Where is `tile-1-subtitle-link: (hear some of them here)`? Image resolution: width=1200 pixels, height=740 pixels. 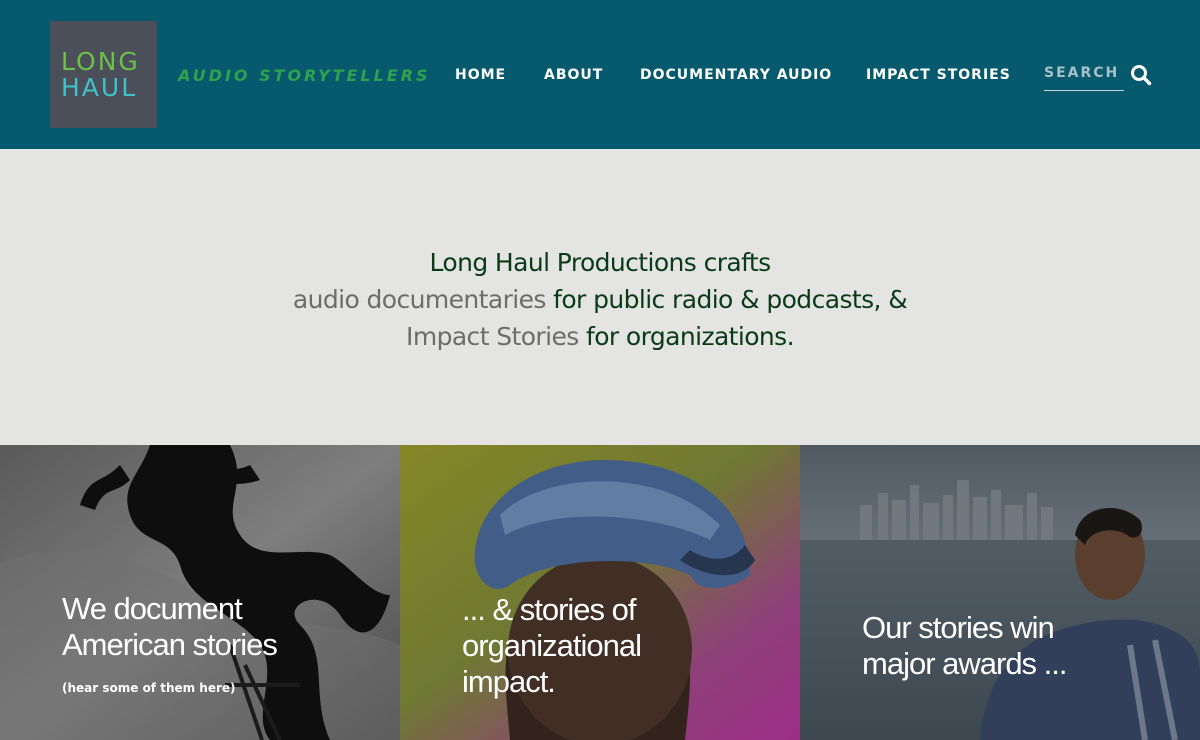 tile-1-subtitle-link: (hear some of them here) is located at coordinates (149, 688).